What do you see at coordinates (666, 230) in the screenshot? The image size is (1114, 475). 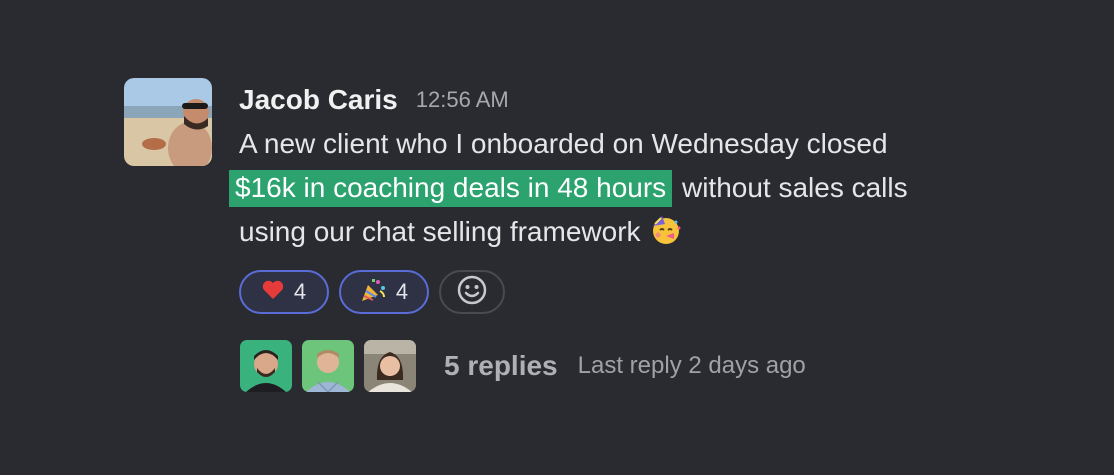 I see `face-with-party-horn-icon` at bounding box center [666, 230].